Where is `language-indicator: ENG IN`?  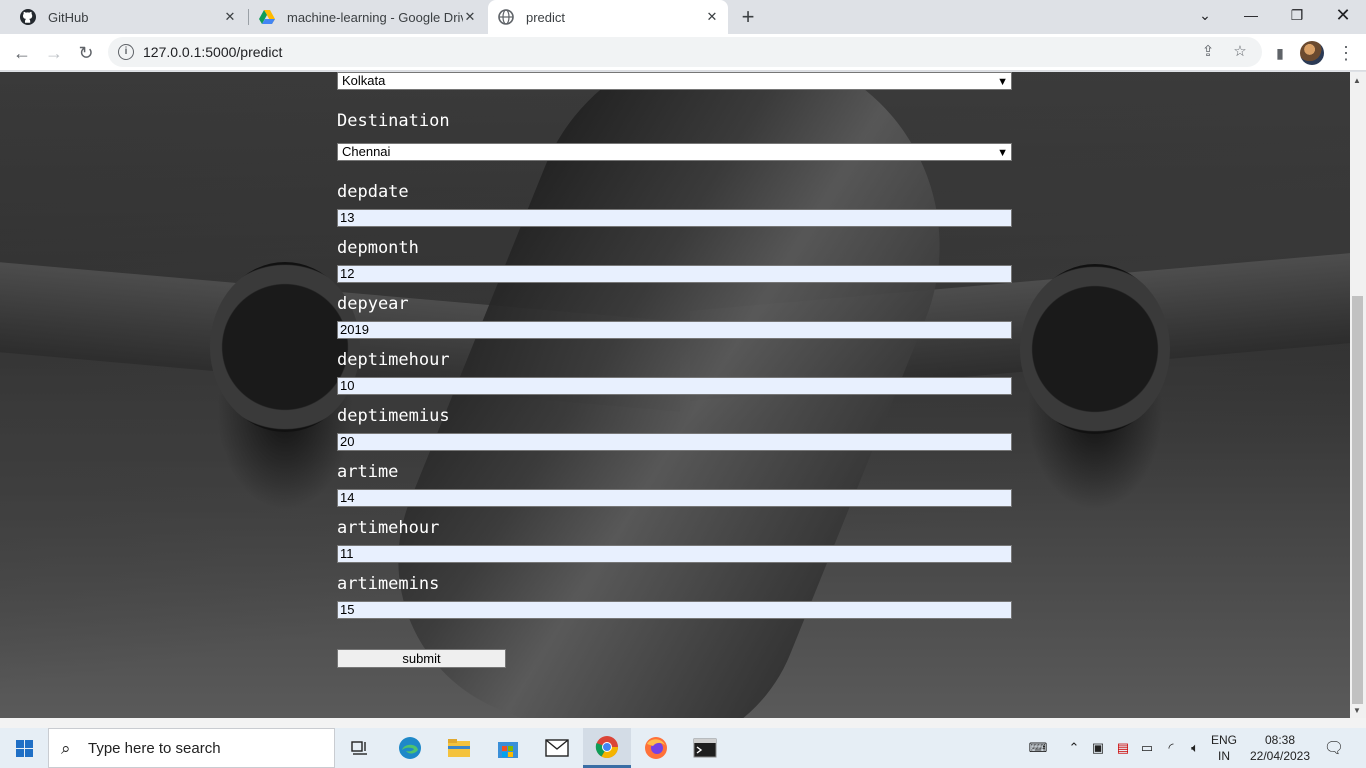 language-indicator: ENG IN is located at coordinates (1224, 748).